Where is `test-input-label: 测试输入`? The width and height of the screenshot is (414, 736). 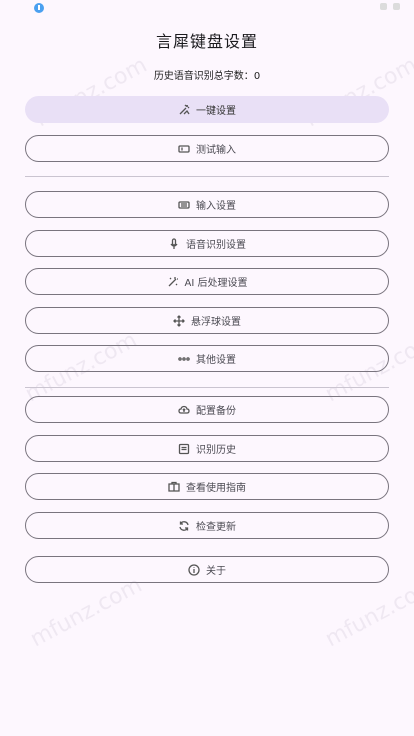 test-input-label: 测试输入 is located at coordinates (216, 150).